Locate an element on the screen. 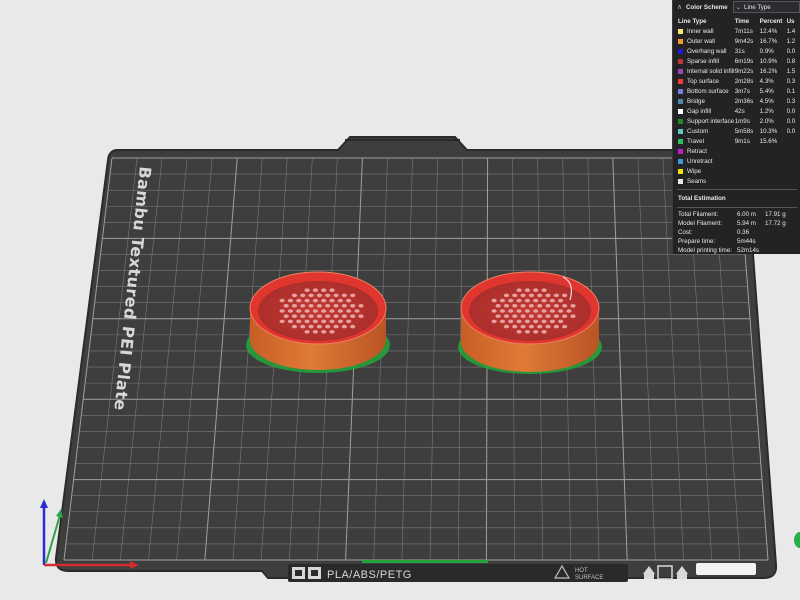 This screenshot has width=800, height=600. line-type-name: Seams is located at coordinates (697, 181).